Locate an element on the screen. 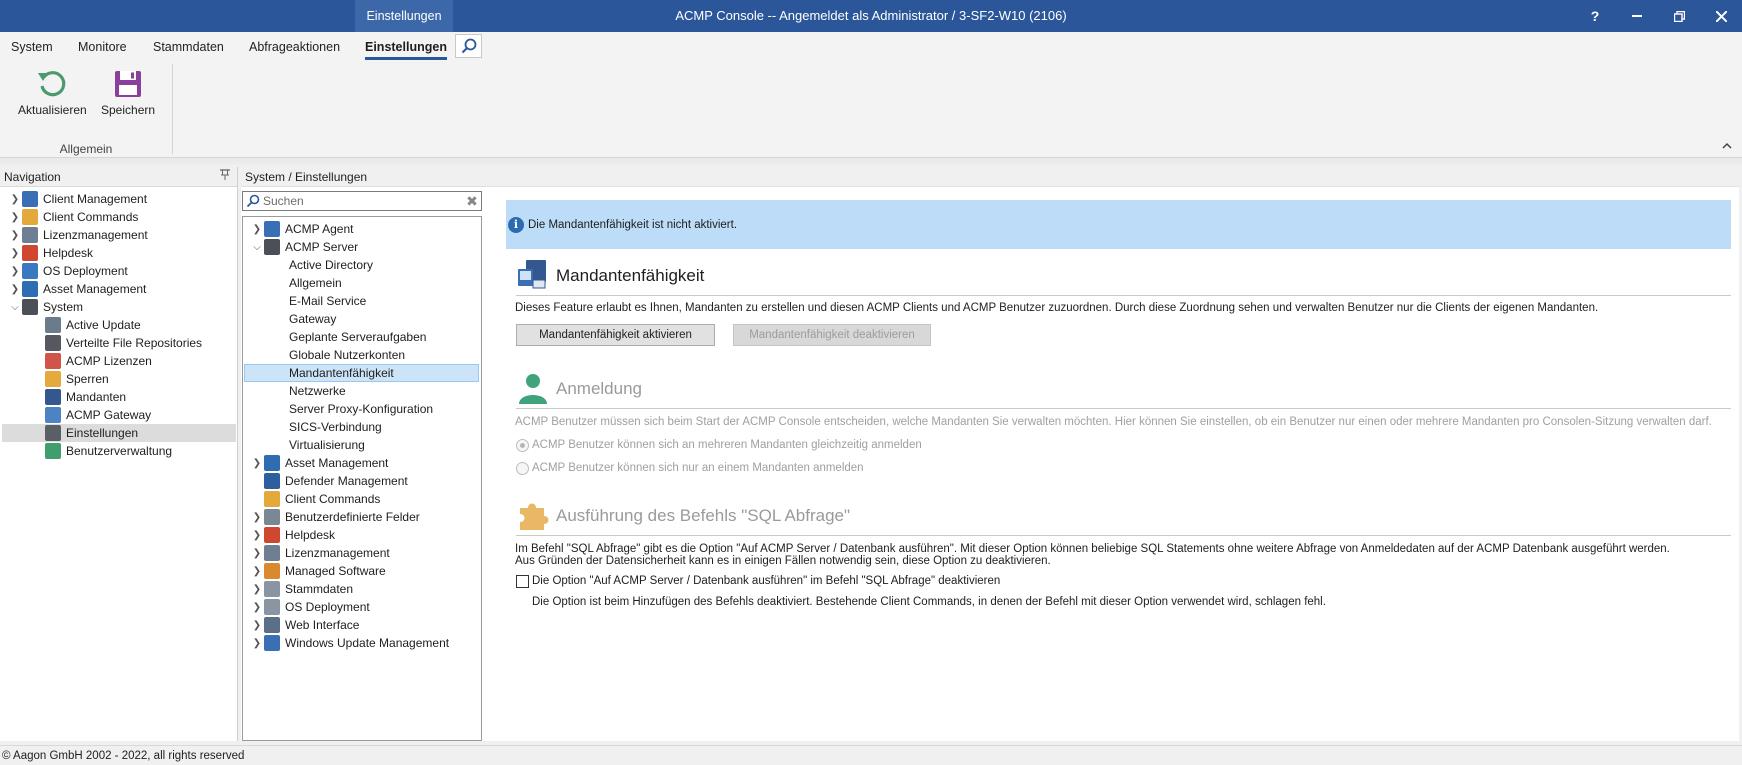 This screenshot has height=765, width=1742. nav-item-client-commands: ❯ Client Commands is located at coordinates (73, 217).